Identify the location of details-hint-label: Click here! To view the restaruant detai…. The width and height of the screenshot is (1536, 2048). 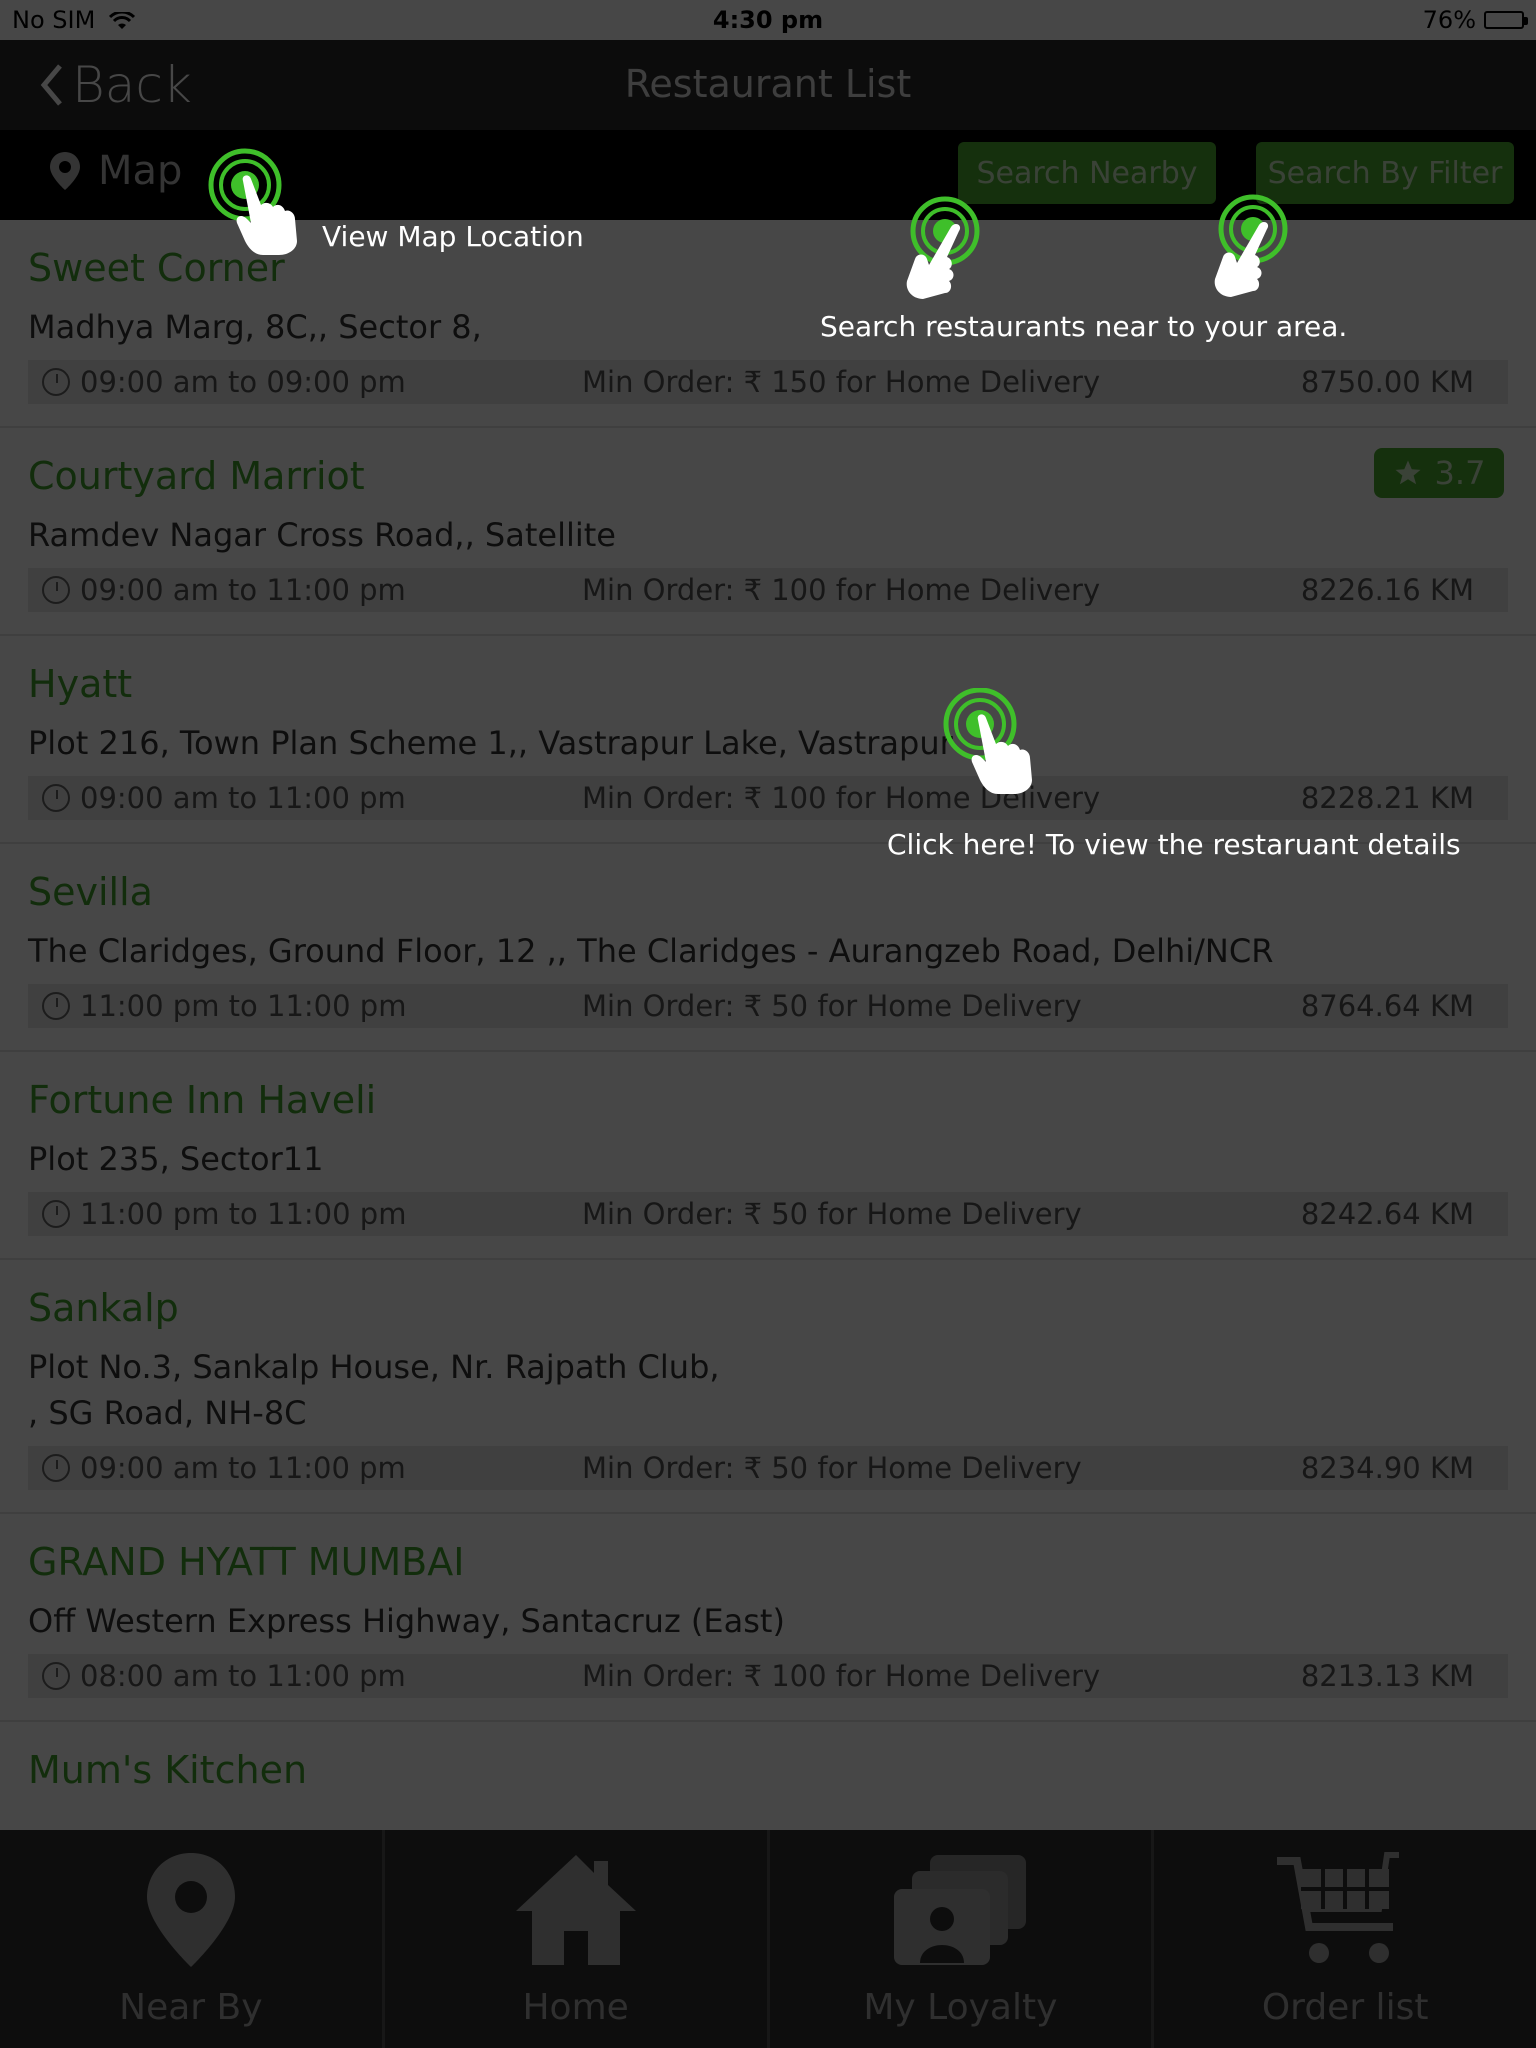
(1174, 844).